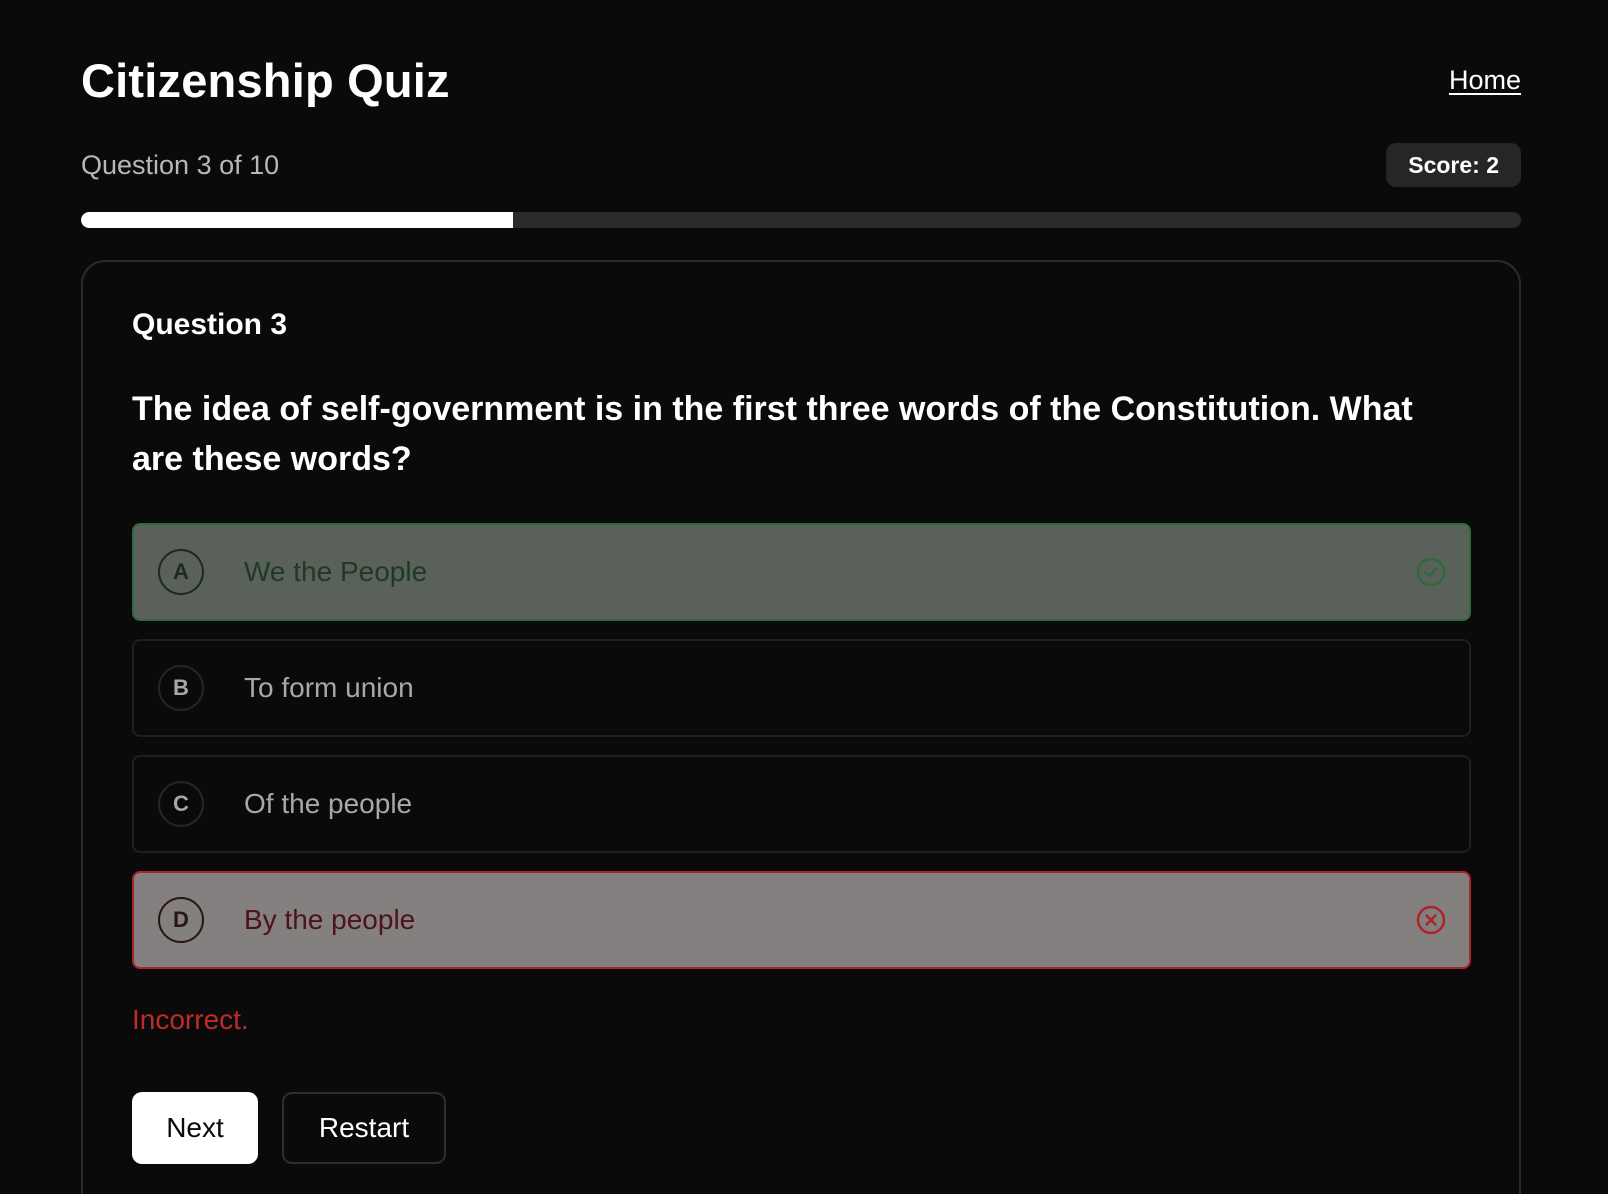 This screenshot has height=1194, width=1608. I want to click on quiz-actions: Next Restart, so click(289, 1128).